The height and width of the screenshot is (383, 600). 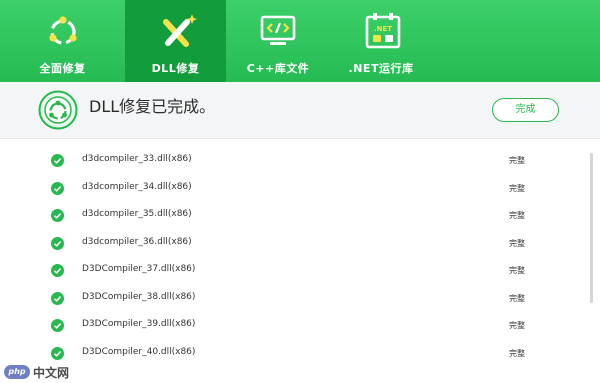 I want to click on file-name: D3DCompiler_37.dll(x86), so click(x=139, y=269).